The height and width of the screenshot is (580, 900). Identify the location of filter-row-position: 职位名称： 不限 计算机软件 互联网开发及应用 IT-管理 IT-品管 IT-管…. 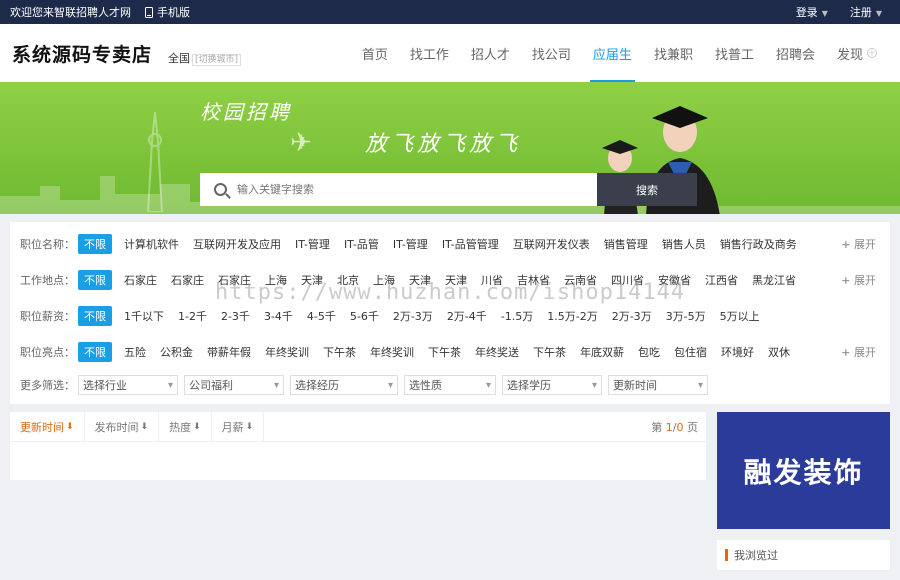
(450, 244).